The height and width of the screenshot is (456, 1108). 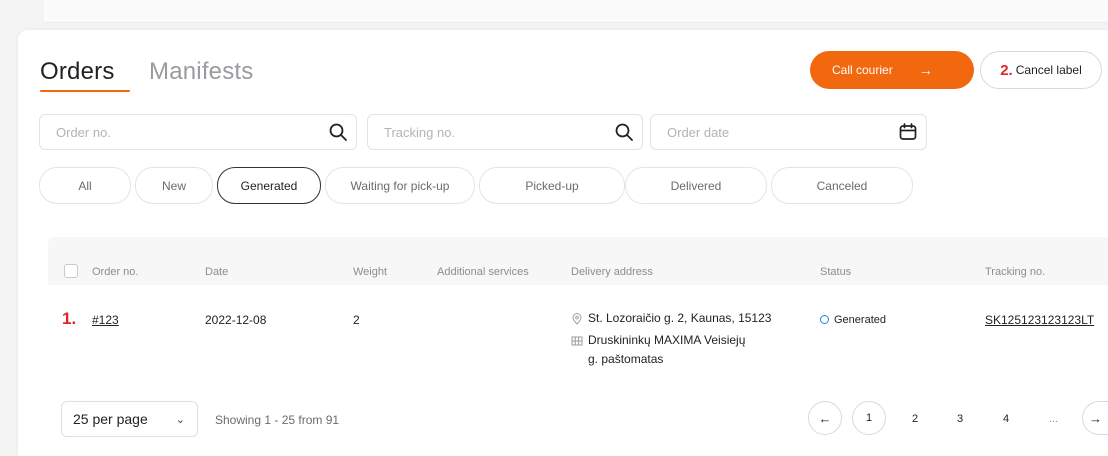 What do you see at coordinates (960, 419) in the screenshot?
I see `page-3-button: 3` at bounding box center [960, 419].